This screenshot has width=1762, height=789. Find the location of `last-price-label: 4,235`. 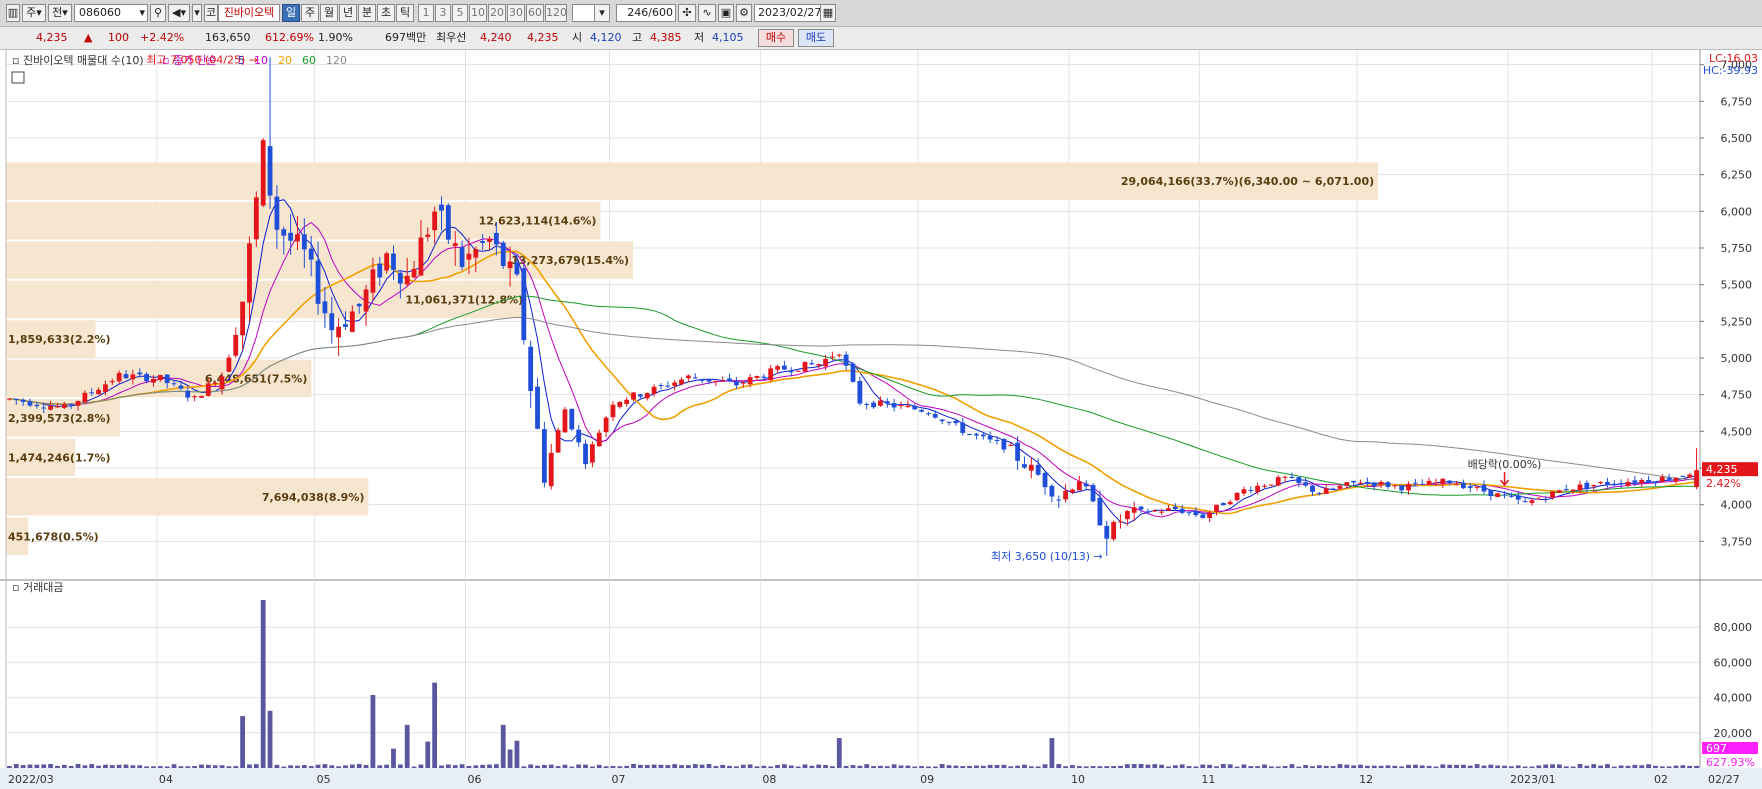

last-price-label: 4,235 is located at coordinates (1722, 469).